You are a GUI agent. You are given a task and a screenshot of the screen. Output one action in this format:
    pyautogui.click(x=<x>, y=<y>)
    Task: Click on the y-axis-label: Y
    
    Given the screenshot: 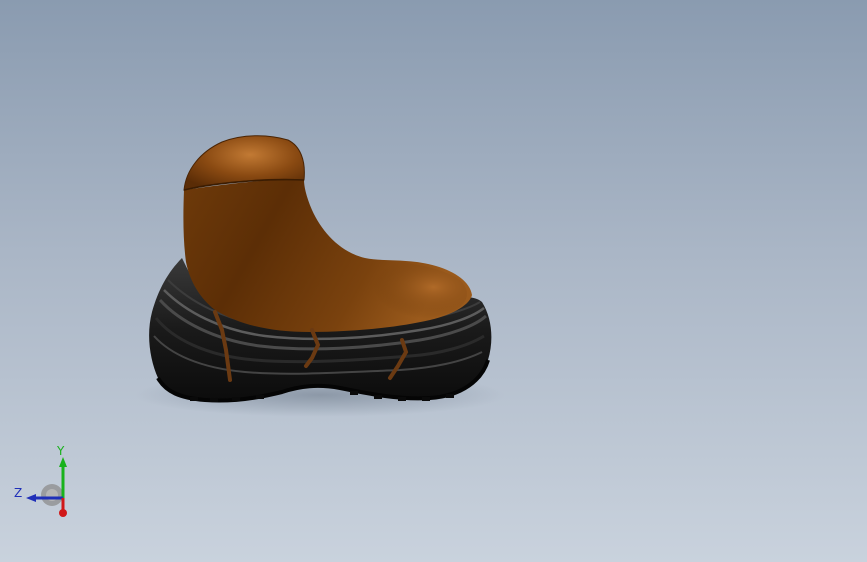 What is the action you would take?
    pyautogui.click(x=61, y=451)
    